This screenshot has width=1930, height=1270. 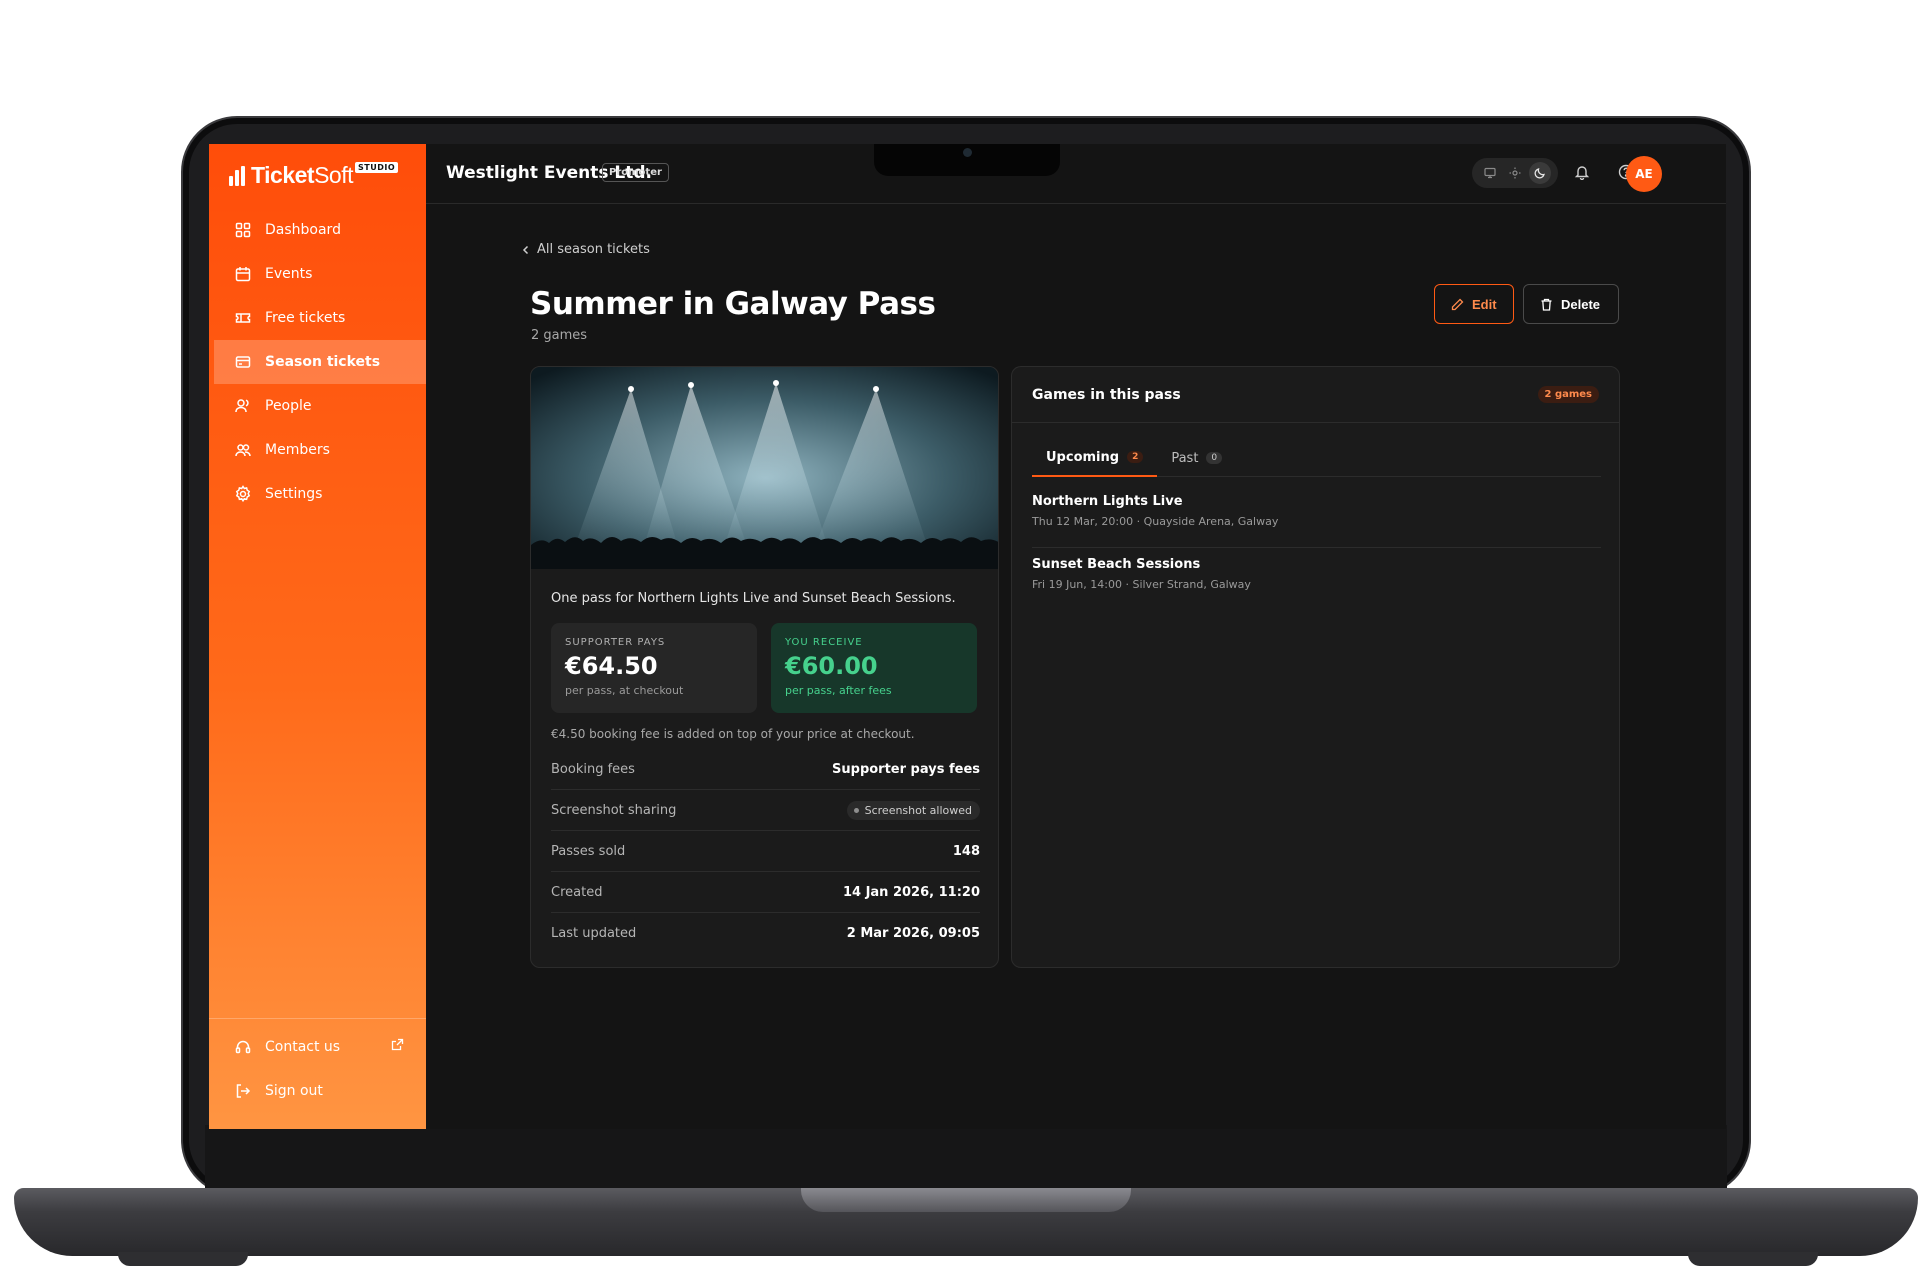 I want to click on contact-us-link: Contact us, so click(x=317, y=1047).